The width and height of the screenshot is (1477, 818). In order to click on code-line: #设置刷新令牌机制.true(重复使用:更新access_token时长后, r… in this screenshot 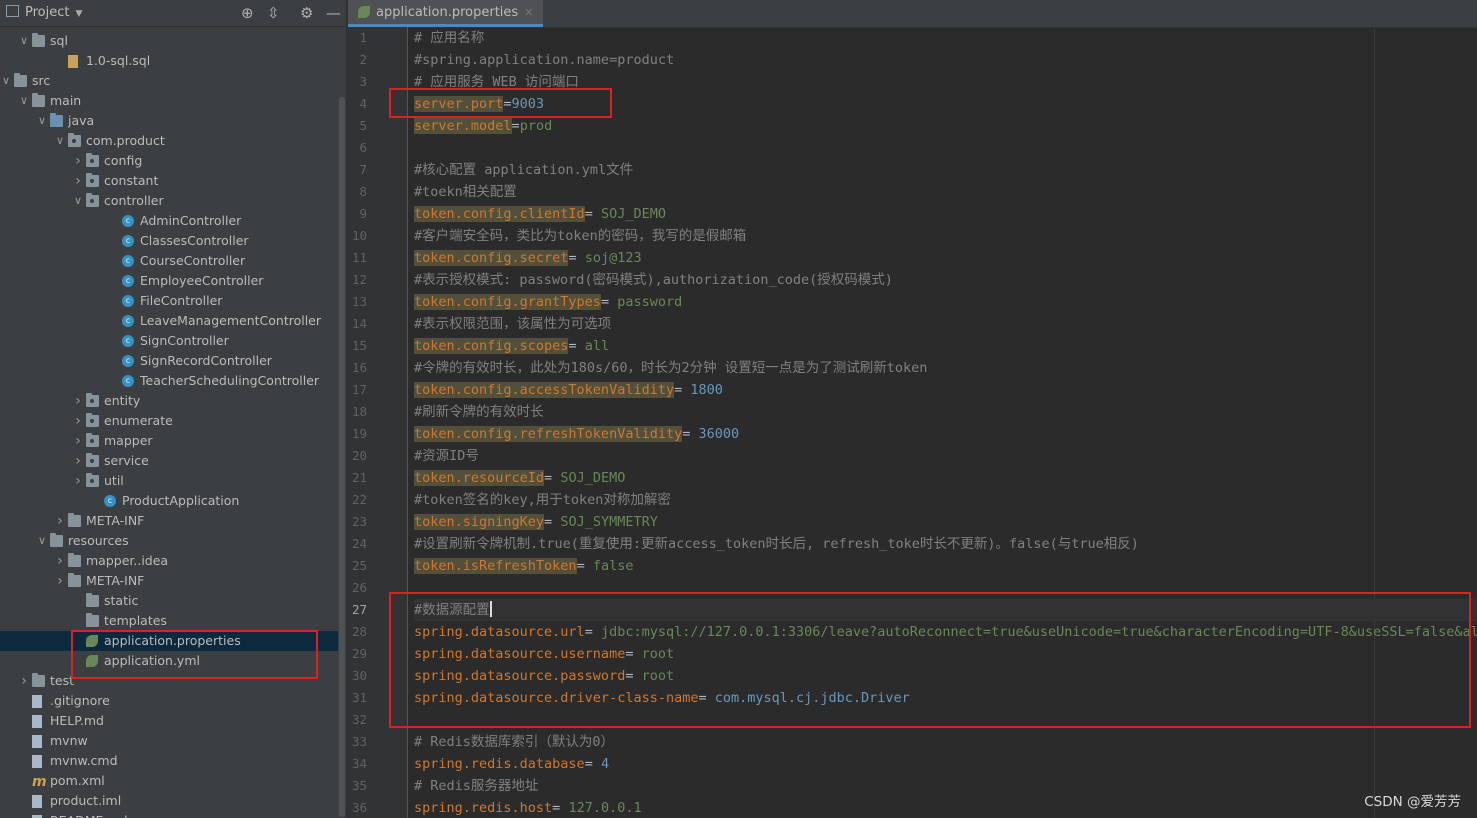, I will do `click(945, 544)`.